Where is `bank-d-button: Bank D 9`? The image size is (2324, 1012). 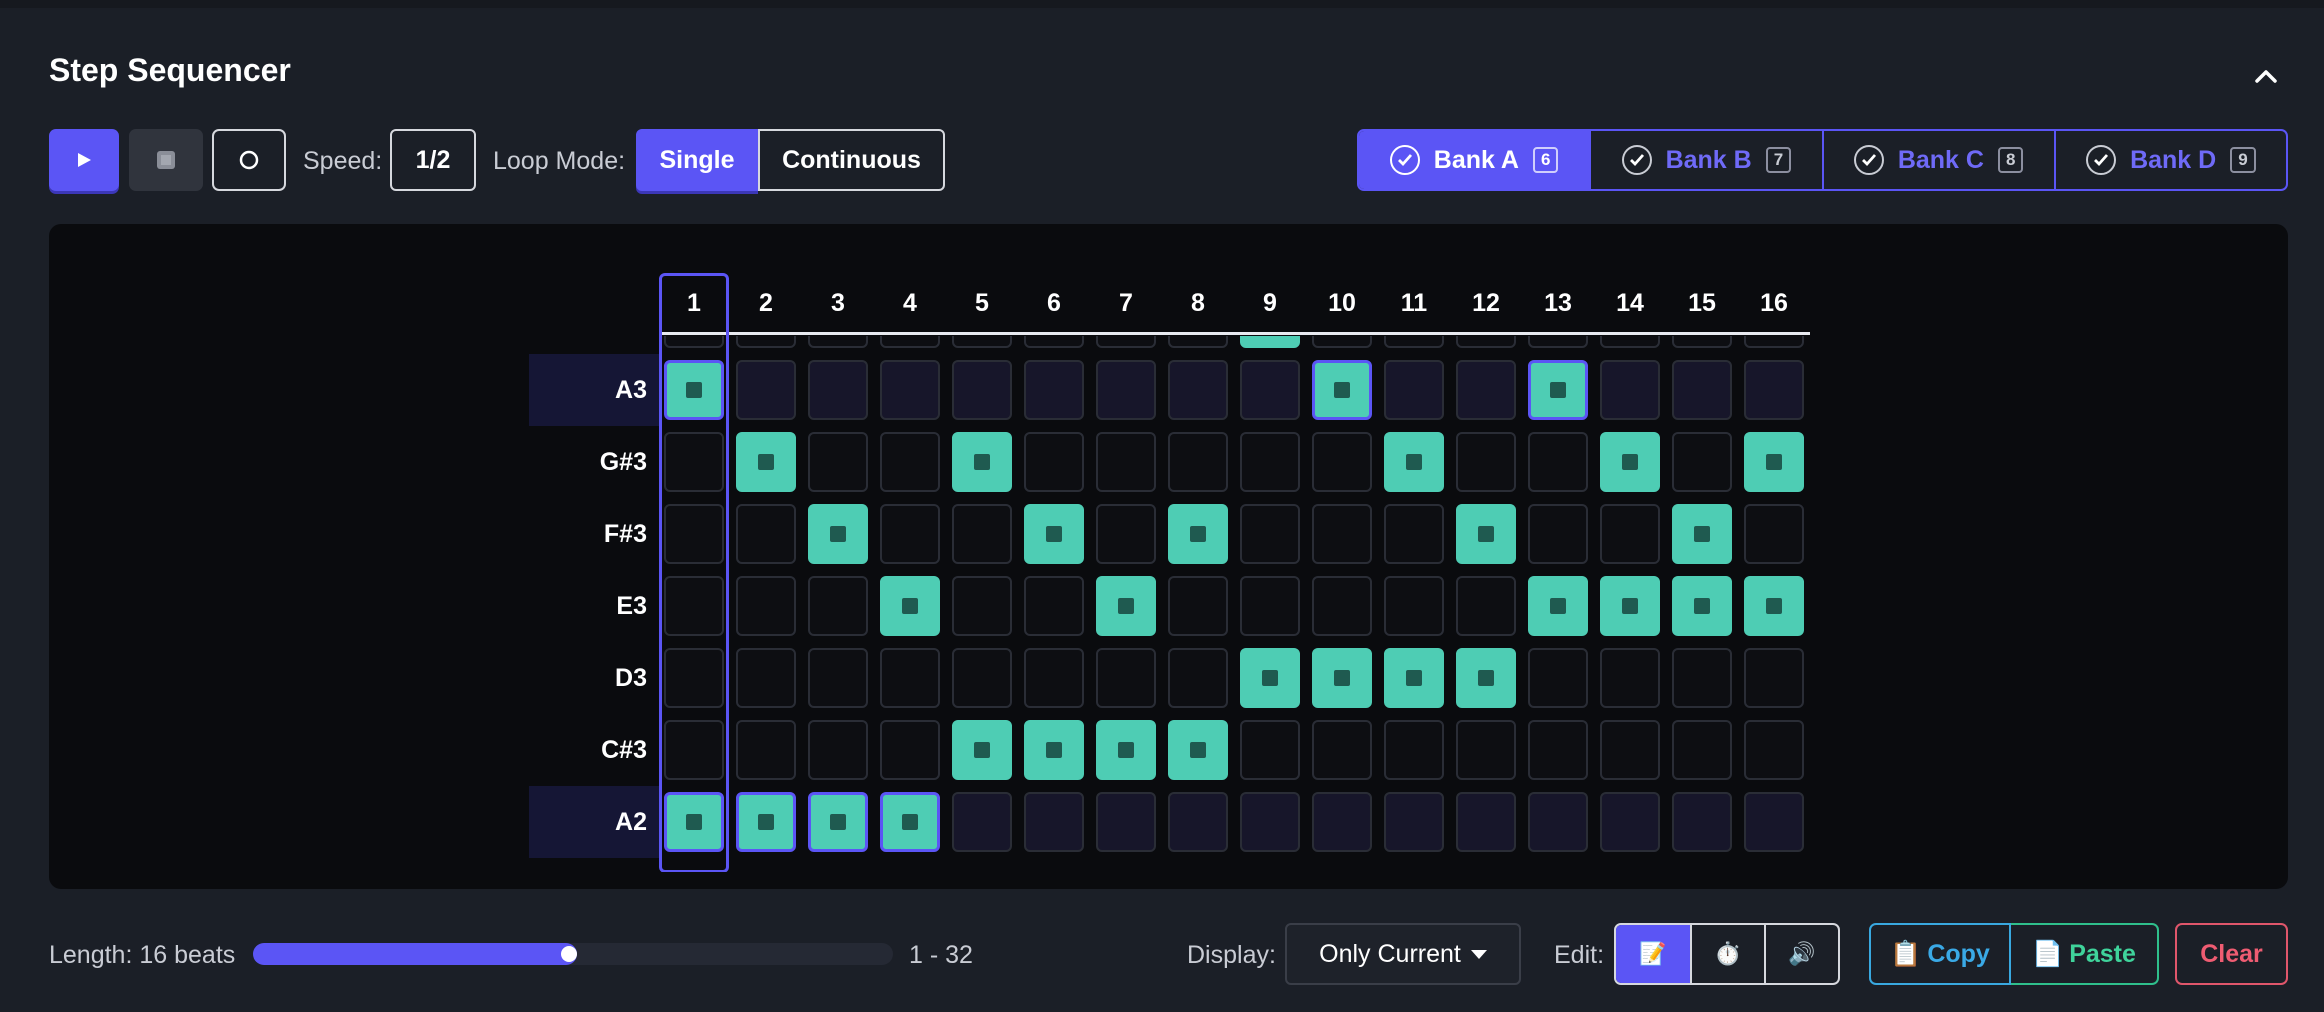
bank-d-button: Bank D 9 is located at coordinates (2169, 160).